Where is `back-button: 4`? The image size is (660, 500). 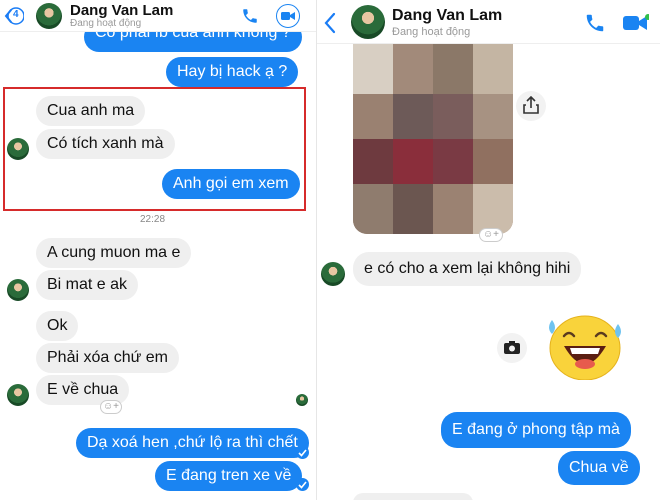 back-button: 4 is located at coordinates (14, 16).